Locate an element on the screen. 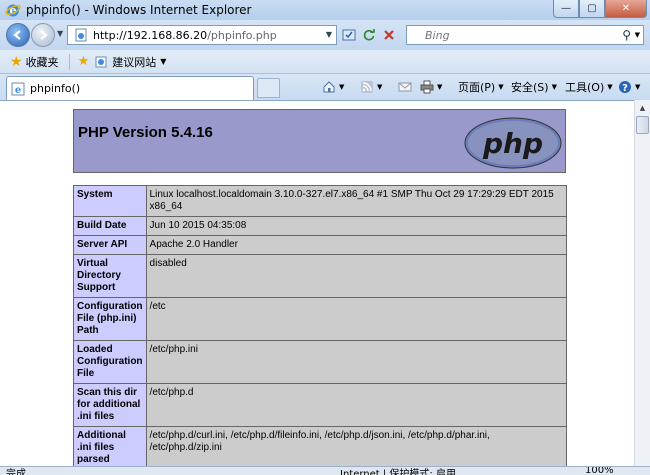 Image resolution: width=650 pixels, height=475 pixels. info-value: /etc/php.d is located at coordinates (356, 405).